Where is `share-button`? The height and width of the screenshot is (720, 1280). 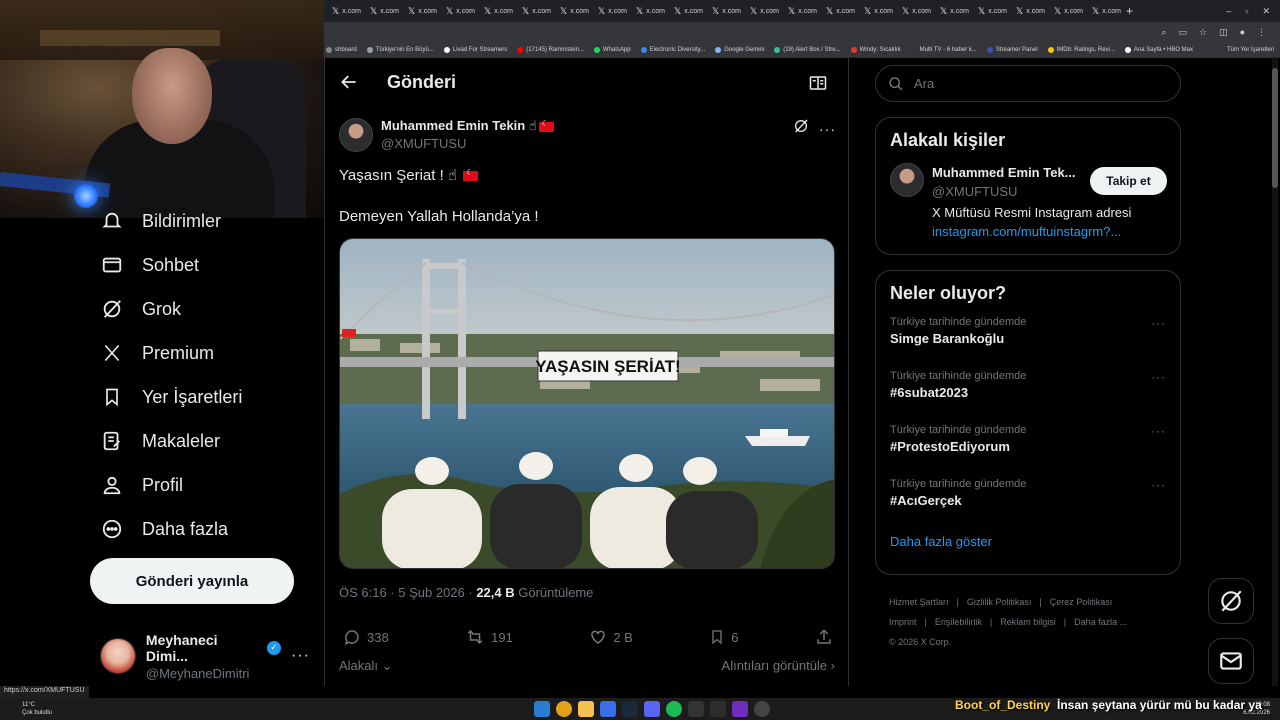
share-button is located at coordinates (824, 637).